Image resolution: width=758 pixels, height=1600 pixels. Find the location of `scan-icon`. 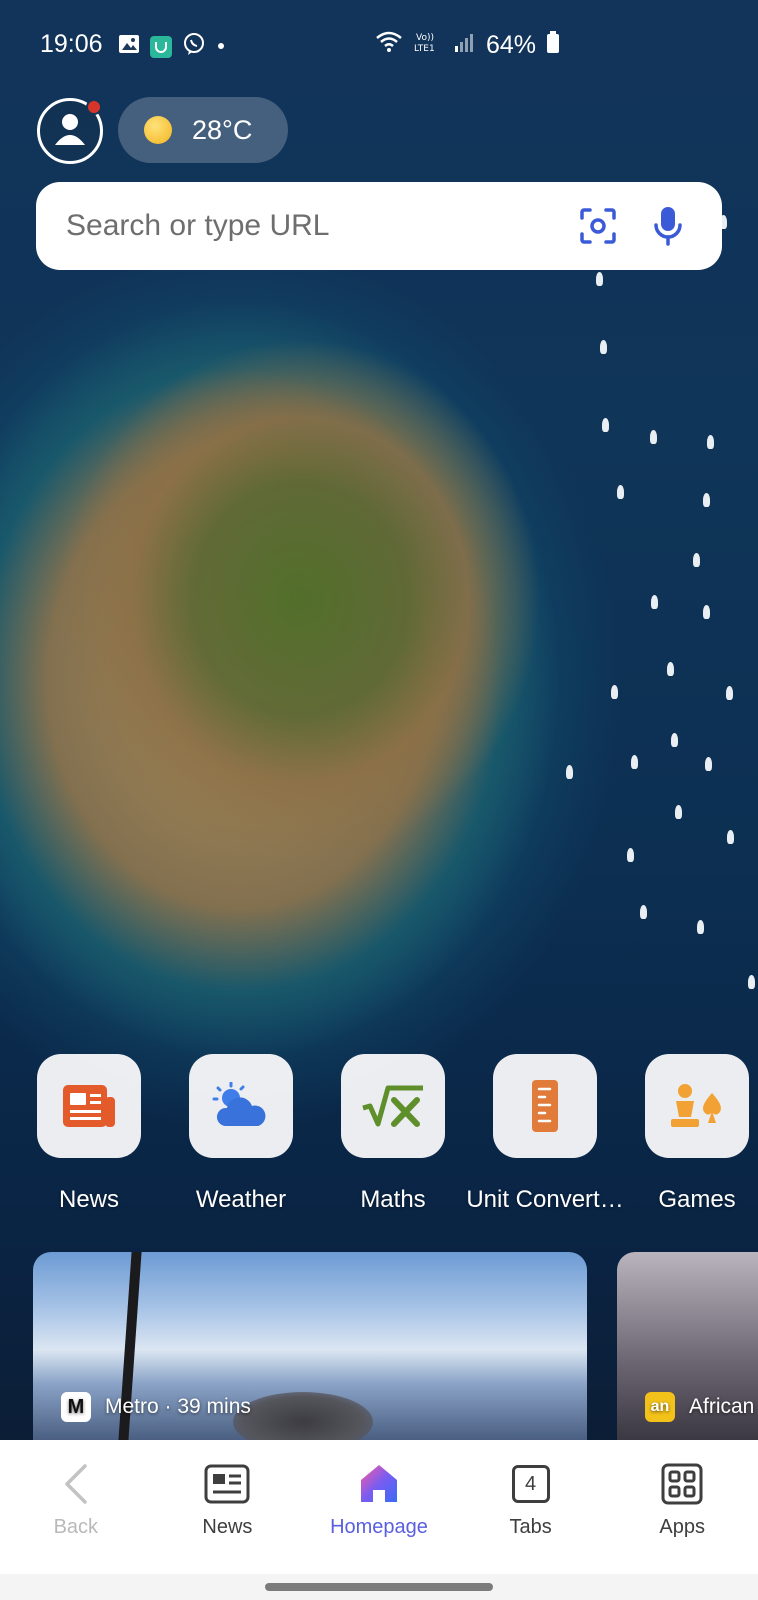

scan-icon is located at coordinates (598, 226).